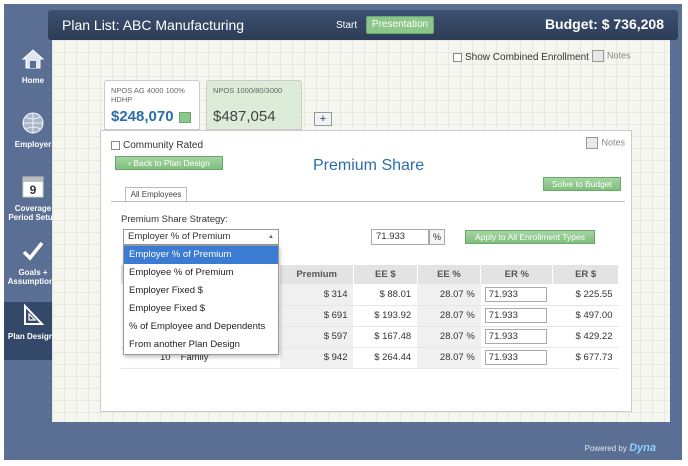 This screenshot has width=688, height=466. Describe the element at coordinates (530, 237) in the screenshot. I see `apply-all-enrollment-button: Apply to All Enrollment Types` at that location.